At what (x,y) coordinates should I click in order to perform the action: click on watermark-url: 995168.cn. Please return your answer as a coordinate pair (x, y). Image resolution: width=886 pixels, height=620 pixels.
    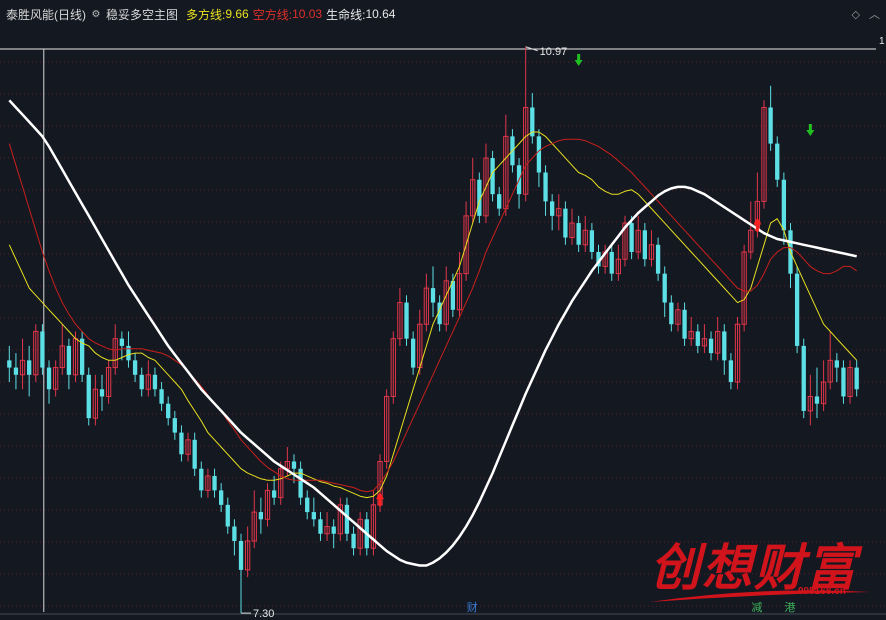
    Looking at the image, I should click on (822, 591).